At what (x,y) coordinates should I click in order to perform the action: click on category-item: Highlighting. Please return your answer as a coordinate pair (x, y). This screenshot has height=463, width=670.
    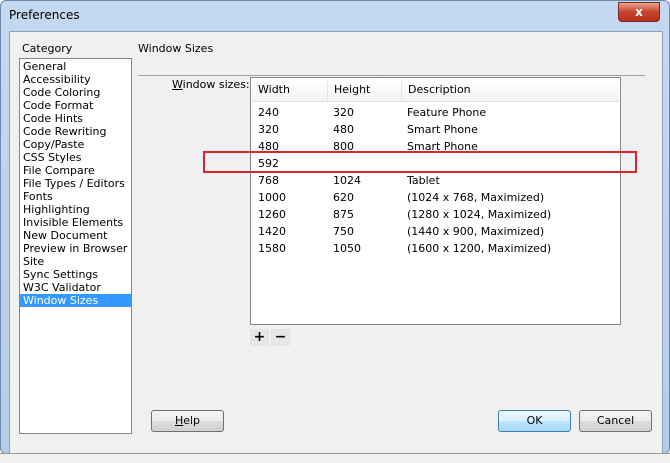
    Looking at the image, I should click on (75, 209).